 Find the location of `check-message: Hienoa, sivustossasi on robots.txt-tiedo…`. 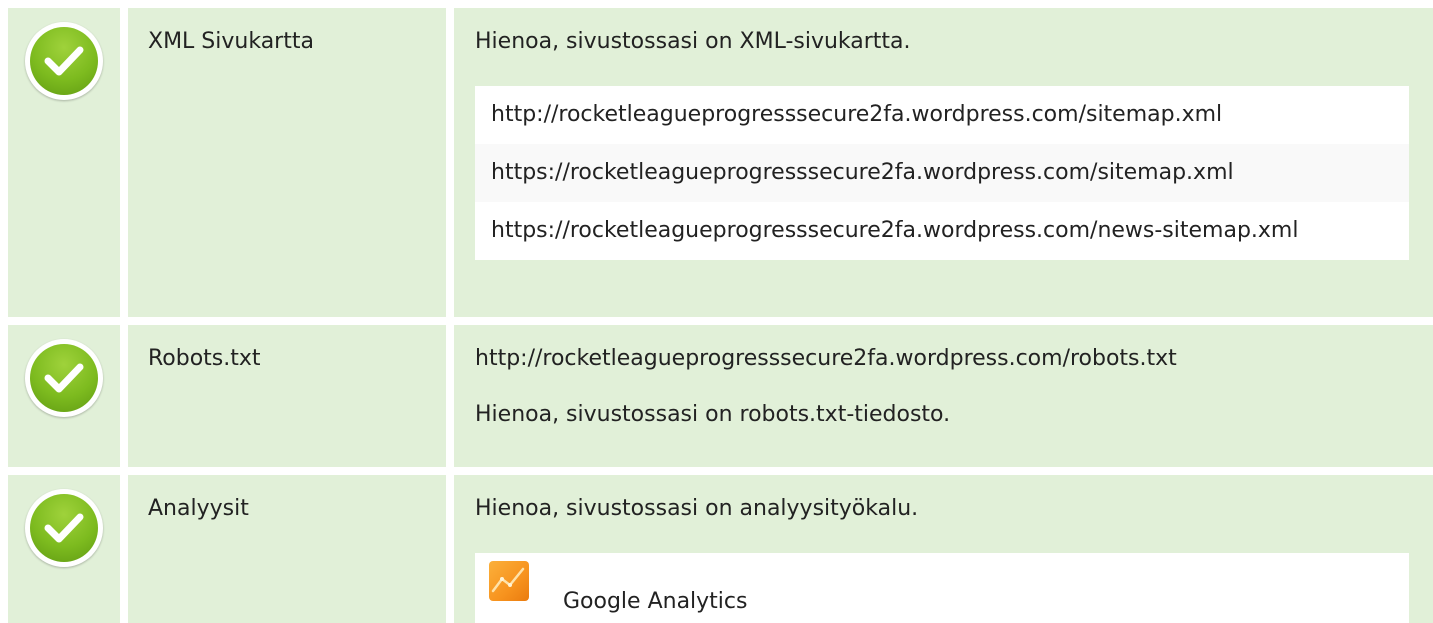

check-message: Hienoa, sivustossasi on robots.txt-tiedo… is located at coordinates (713, 414).